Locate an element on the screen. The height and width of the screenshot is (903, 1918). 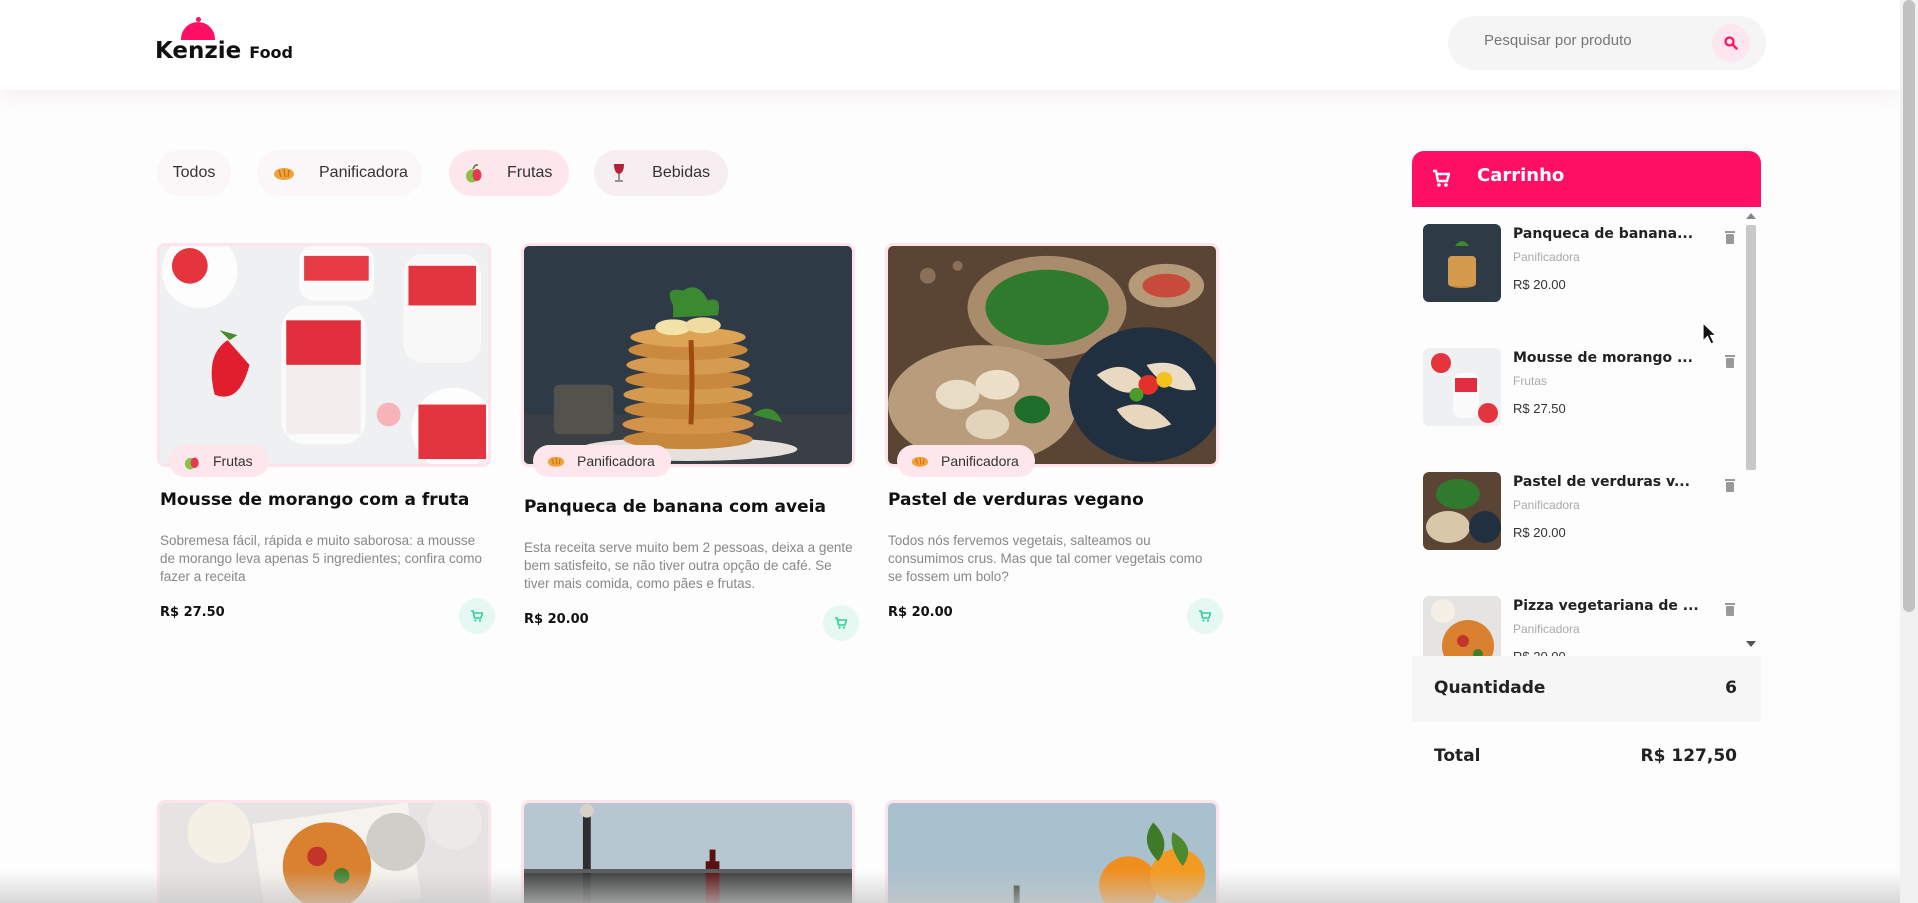
product-image-pastel is located at coordinates (1052, 355).